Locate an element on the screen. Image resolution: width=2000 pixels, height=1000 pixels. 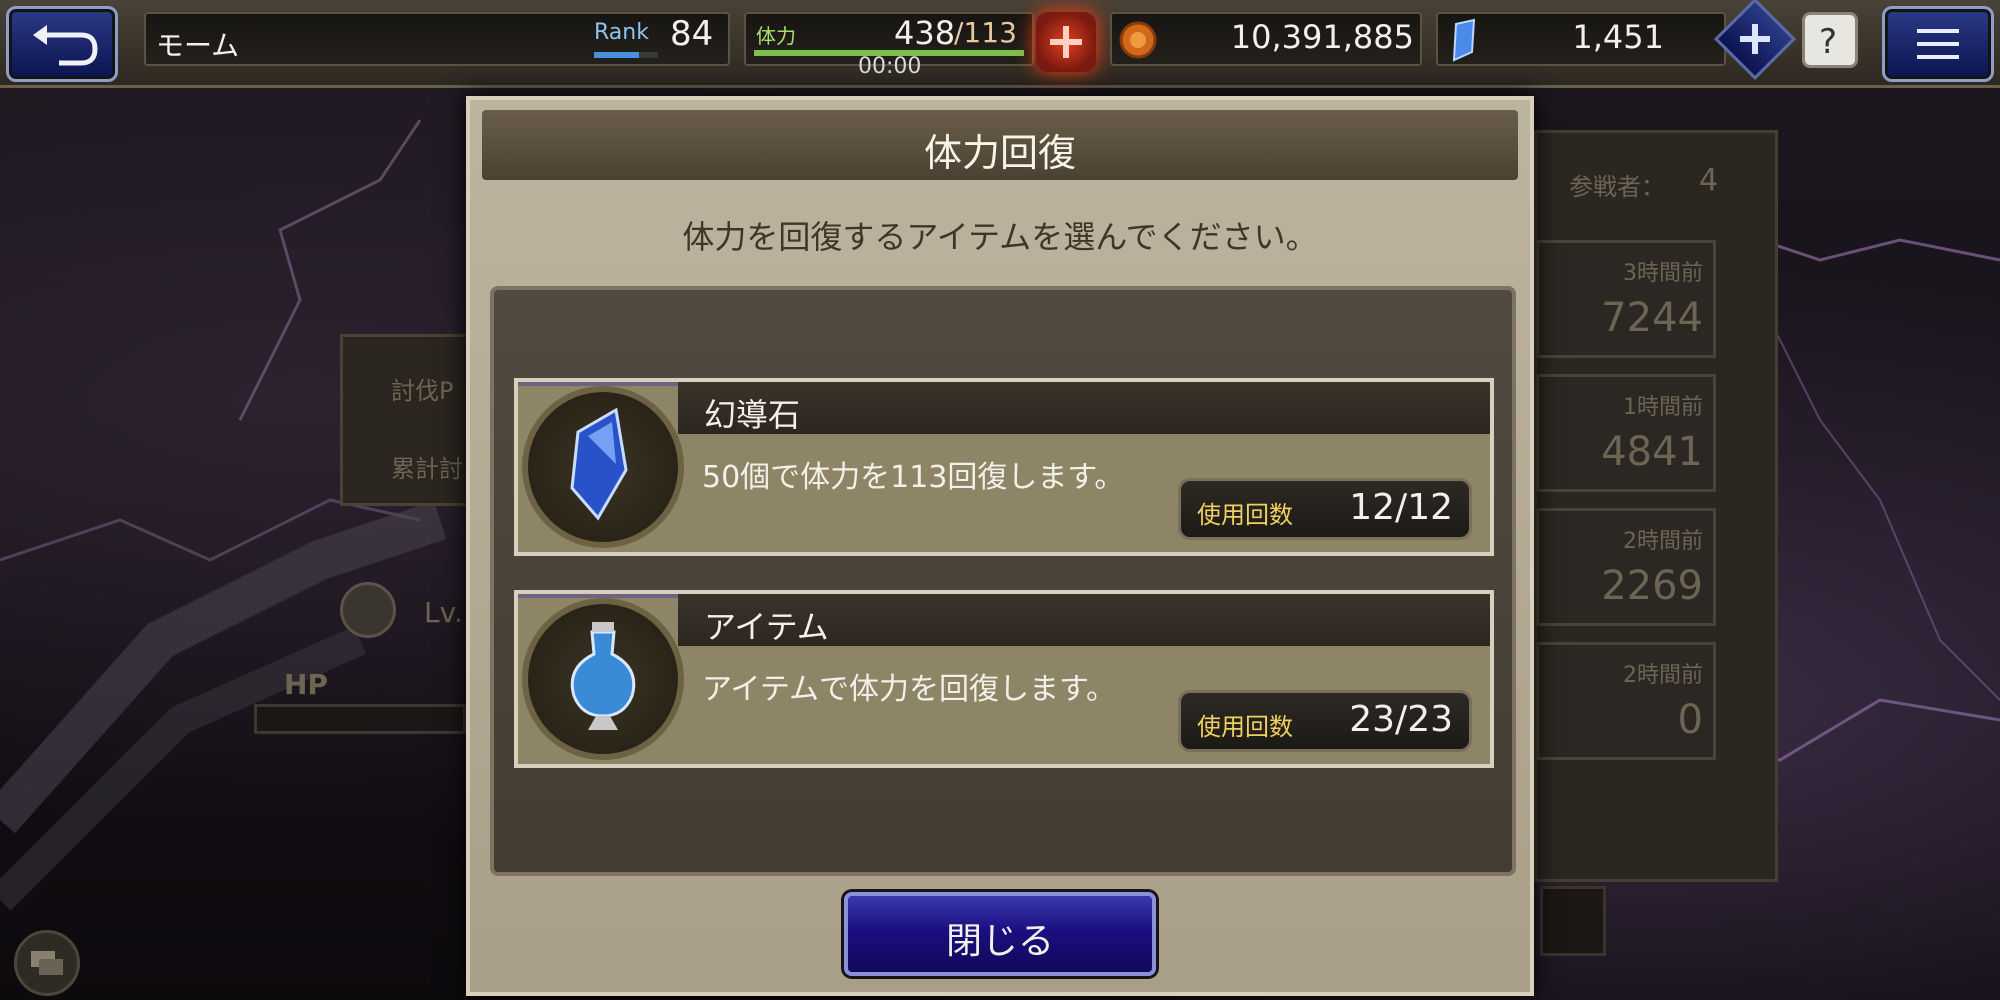
potion-icon is located at coordinates (603, 676).